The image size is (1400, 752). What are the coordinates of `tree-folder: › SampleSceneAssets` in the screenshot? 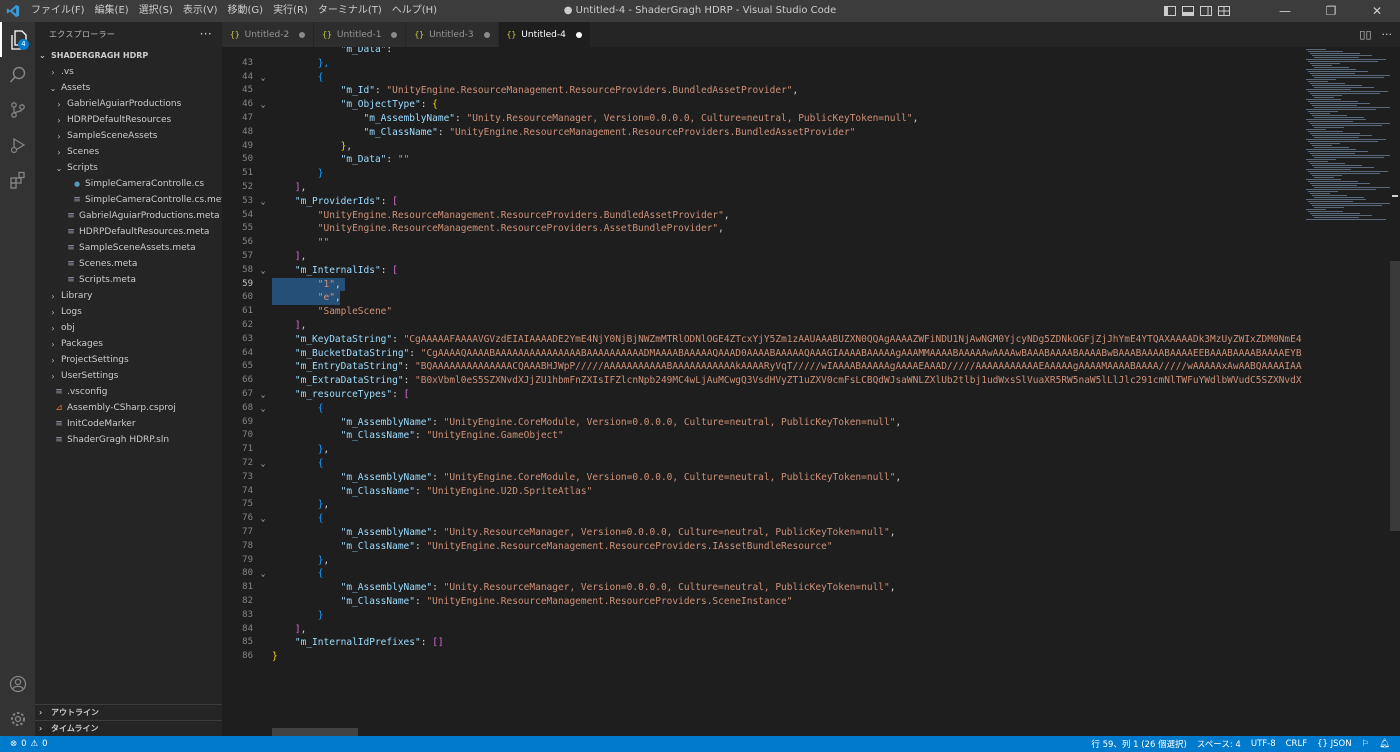 It's located at (128, 136).